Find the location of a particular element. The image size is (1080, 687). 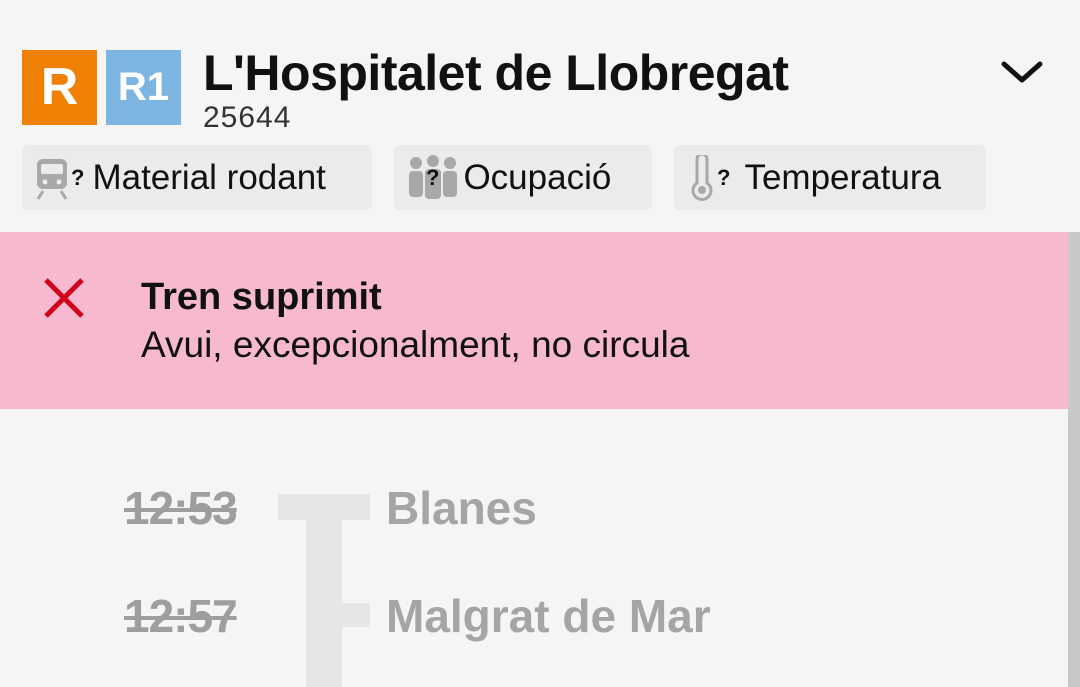

chip-label: Temperatura is located at coordinates (842, 177).